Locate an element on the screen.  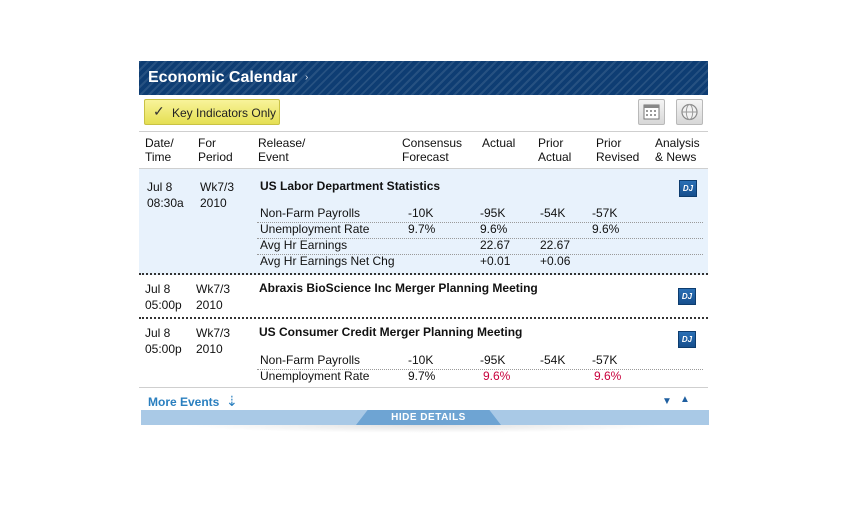
col-prior: Prior Actual is located at coordinates (554, 150).